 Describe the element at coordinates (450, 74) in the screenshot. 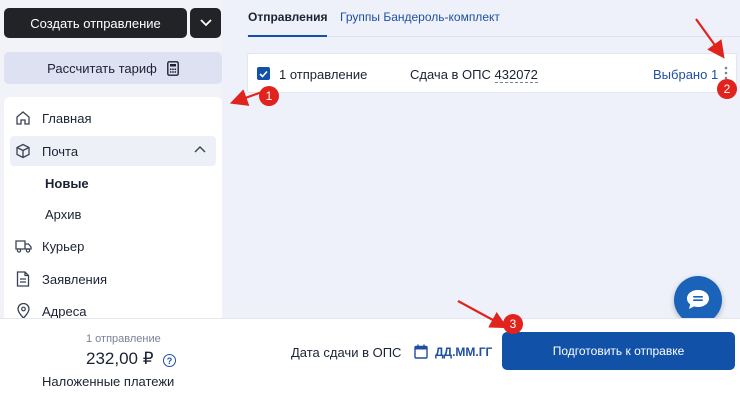

I see `ops-label: Сдача в ОПС` at that location.